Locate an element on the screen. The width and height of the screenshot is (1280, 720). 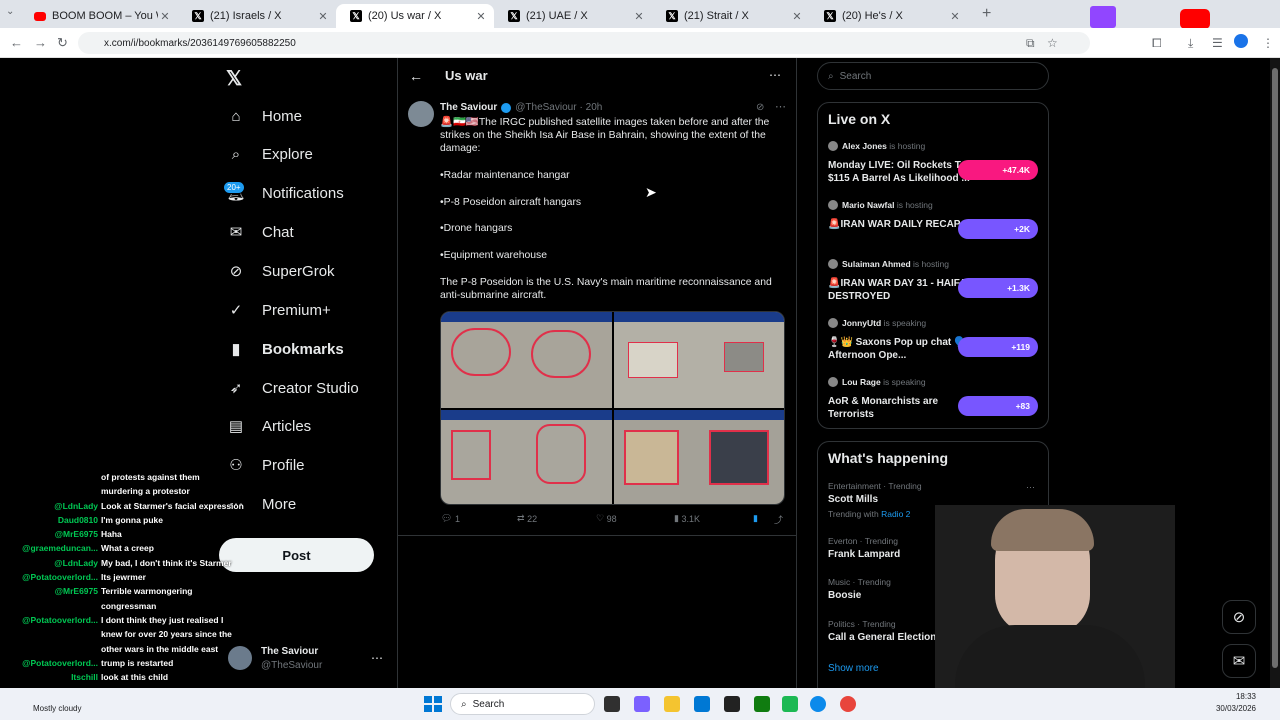
copilot-icon is located at coordinates (642, 704).